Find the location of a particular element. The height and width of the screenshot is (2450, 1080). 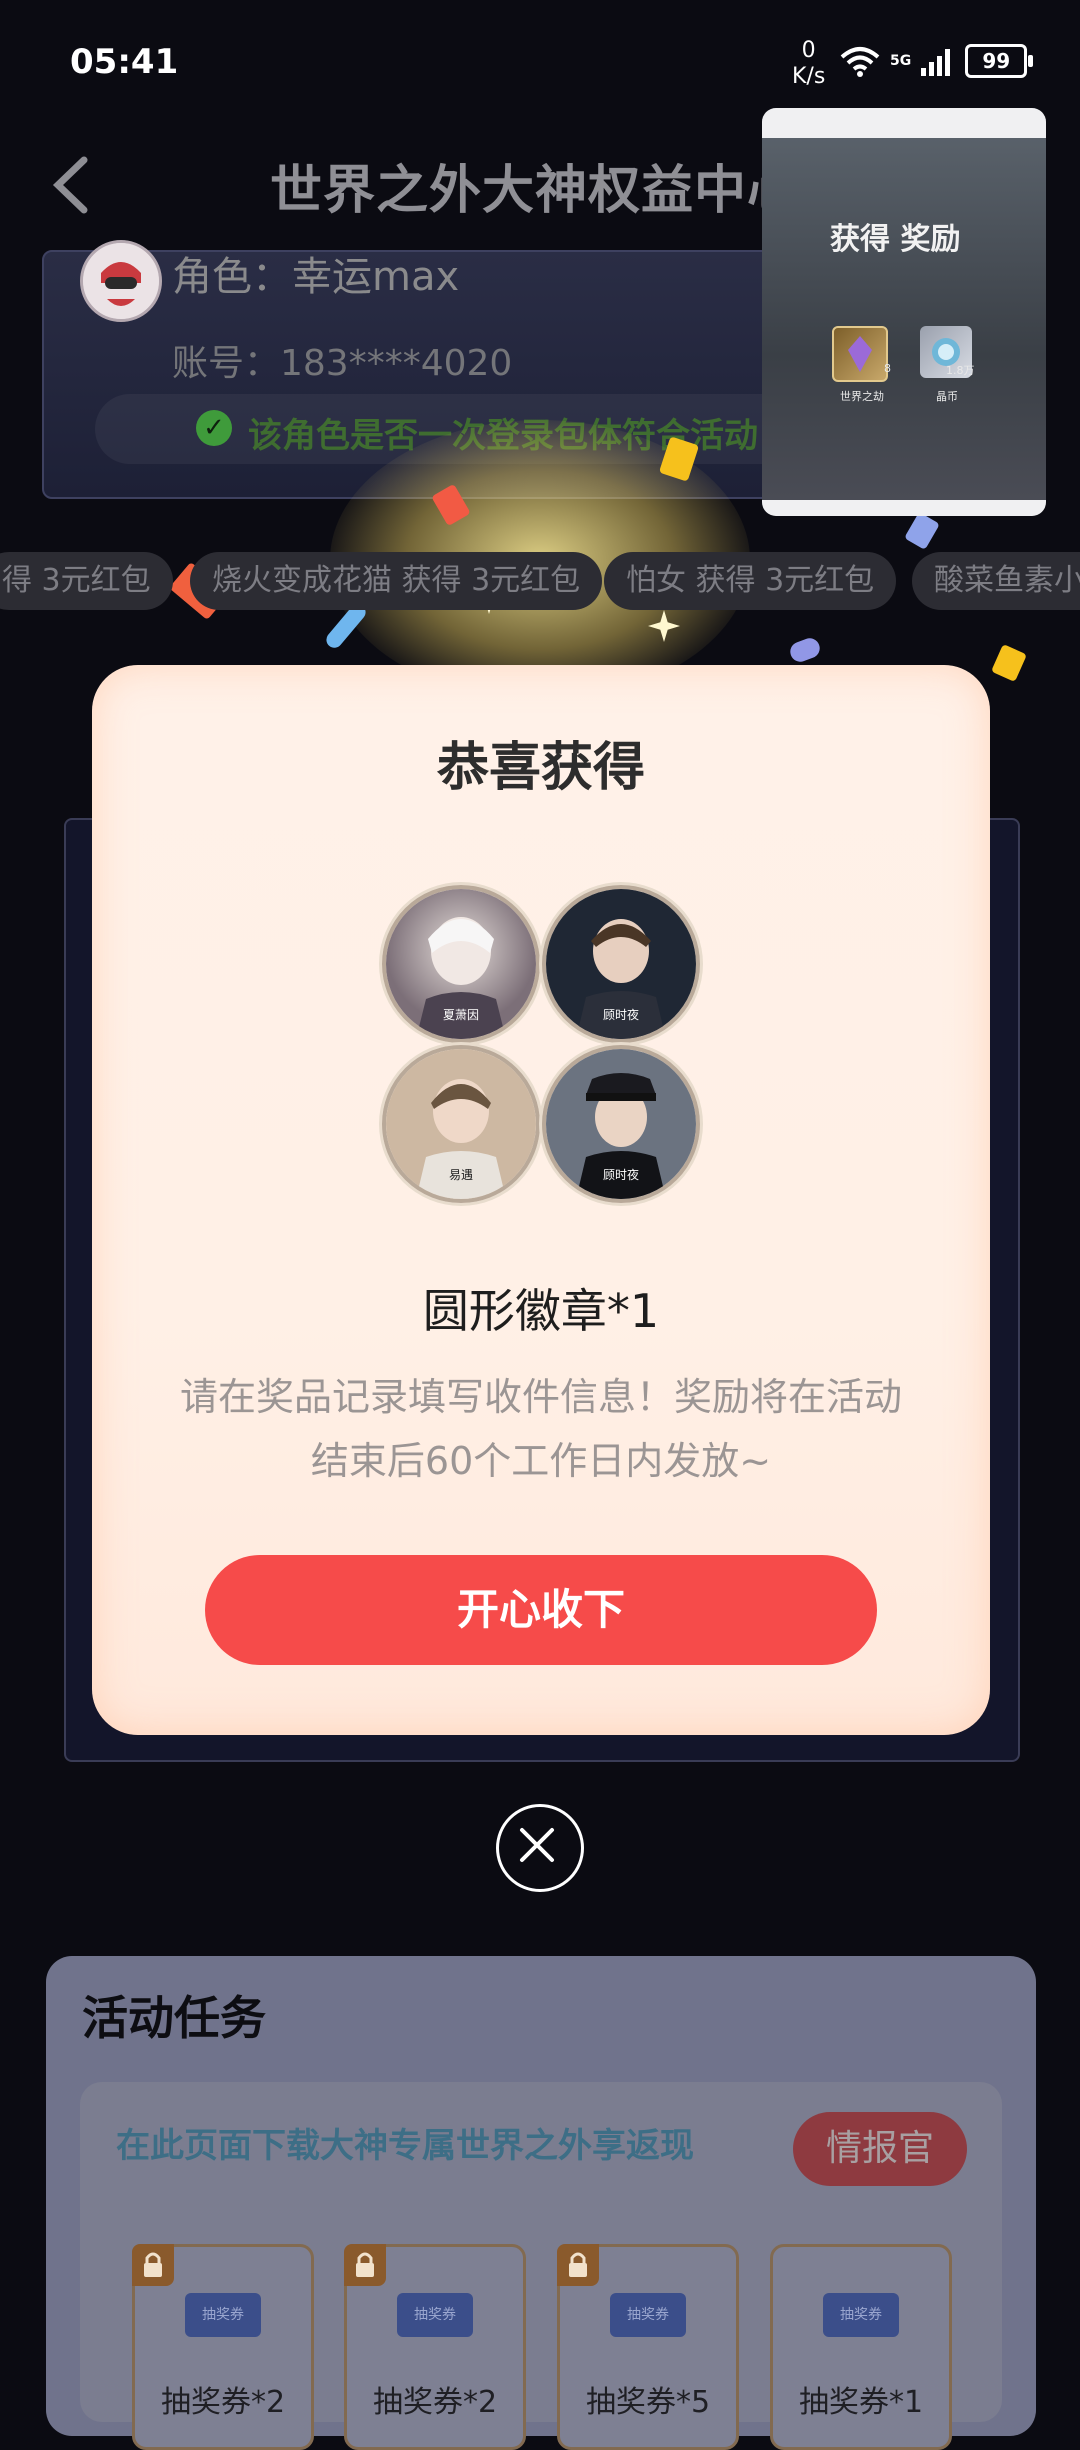

chevron-left-icon is located at coordinates (75, 185).